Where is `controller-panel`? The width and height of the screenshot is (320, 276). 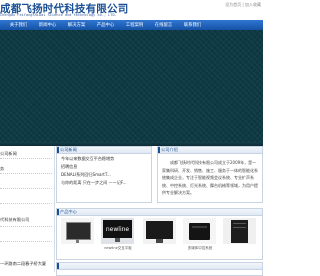
controller-panel is located at coordinates (199, 227).